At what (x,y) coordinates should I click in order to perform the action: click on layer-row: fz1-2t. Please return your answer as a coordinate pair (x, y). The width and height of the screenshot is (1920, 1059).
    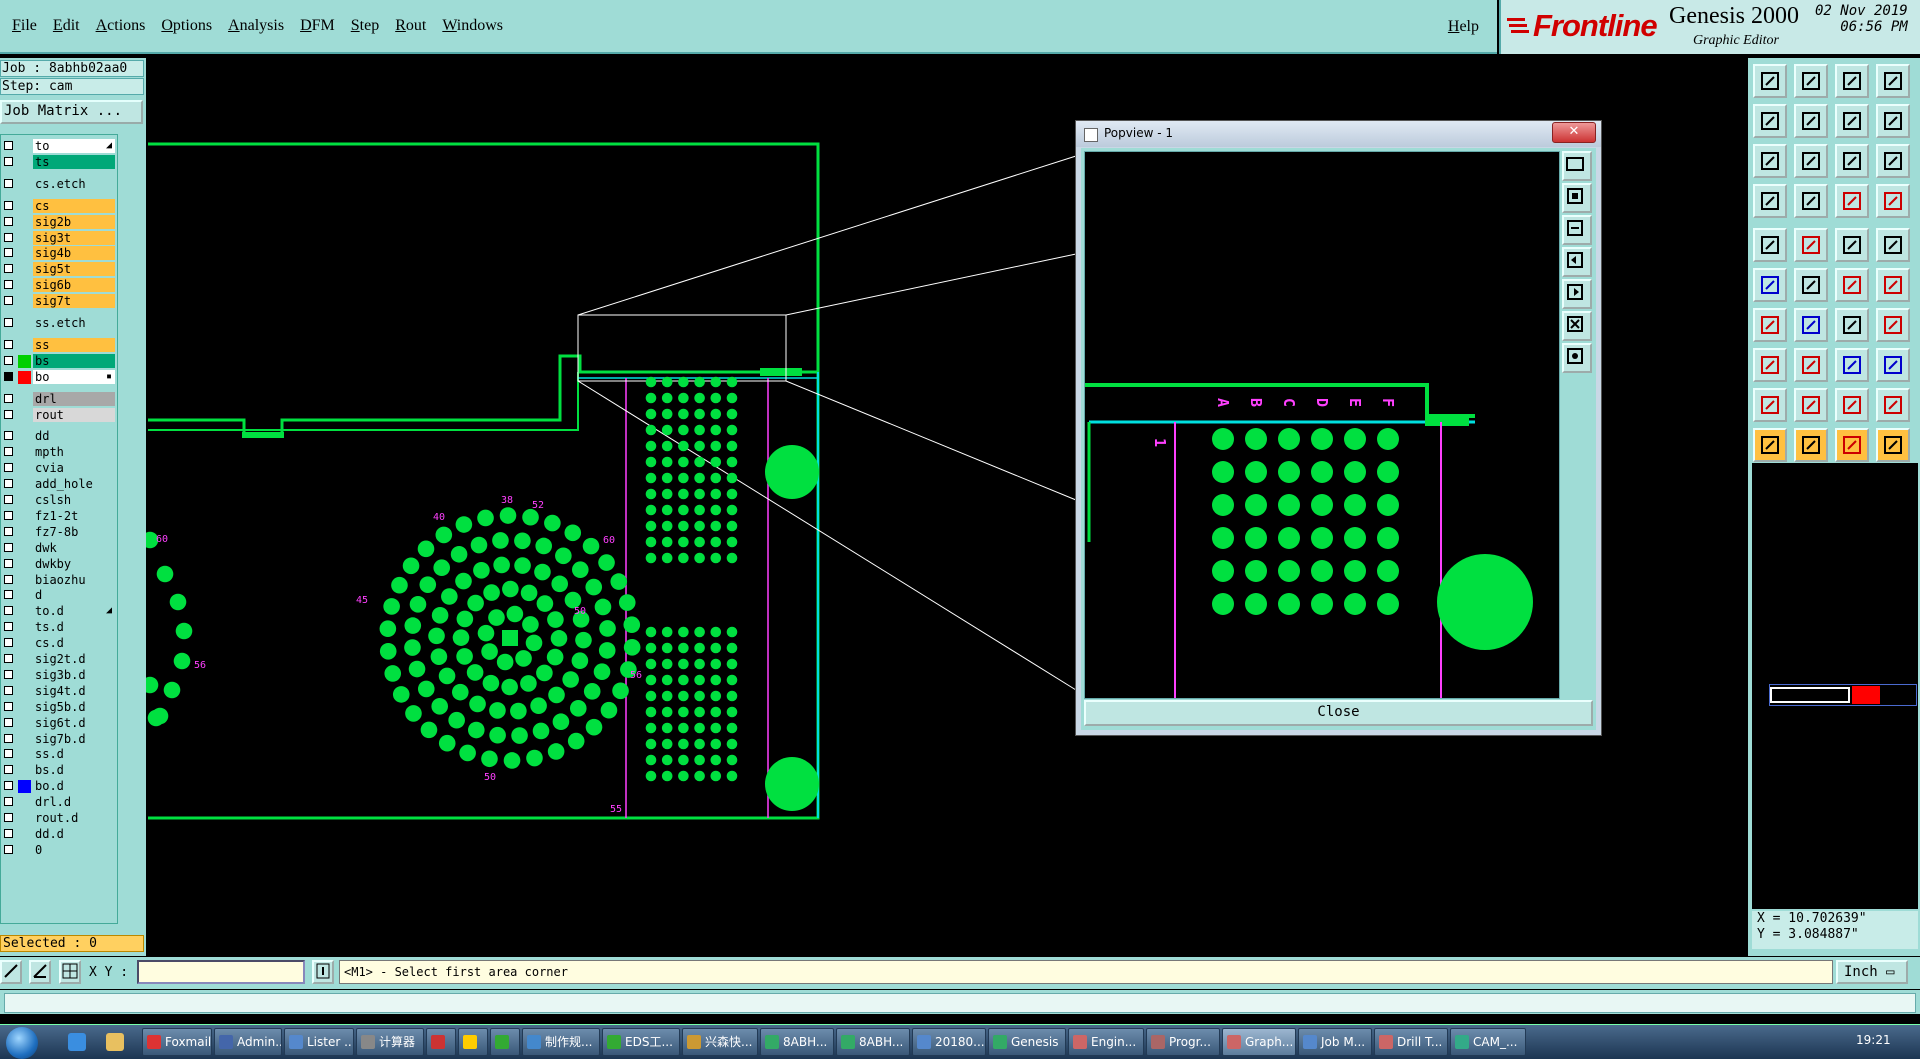
    Looking at the image, I should click on (60, 516).